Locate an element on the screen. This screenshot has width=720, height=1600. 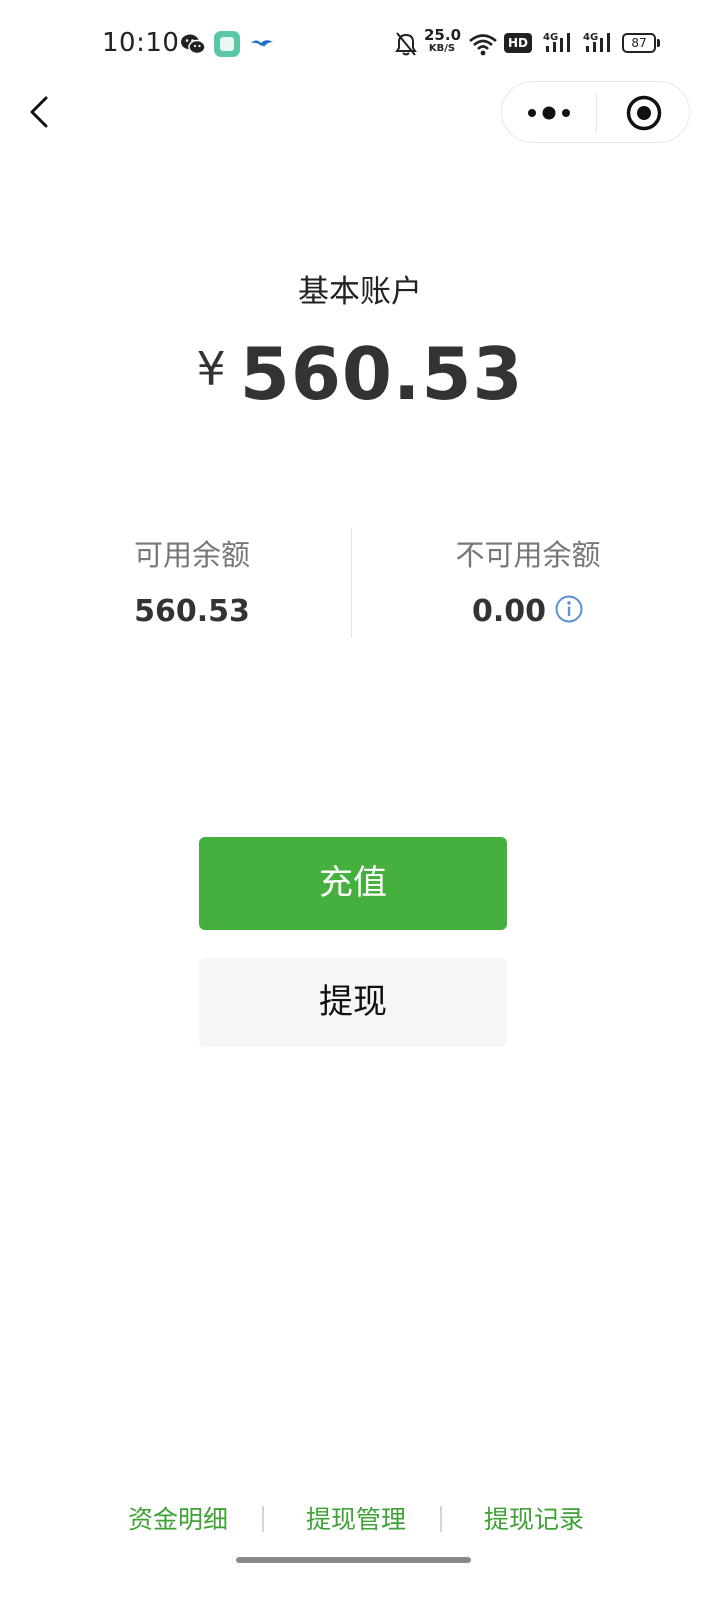
app-icon is located at coordinates (227, 44).